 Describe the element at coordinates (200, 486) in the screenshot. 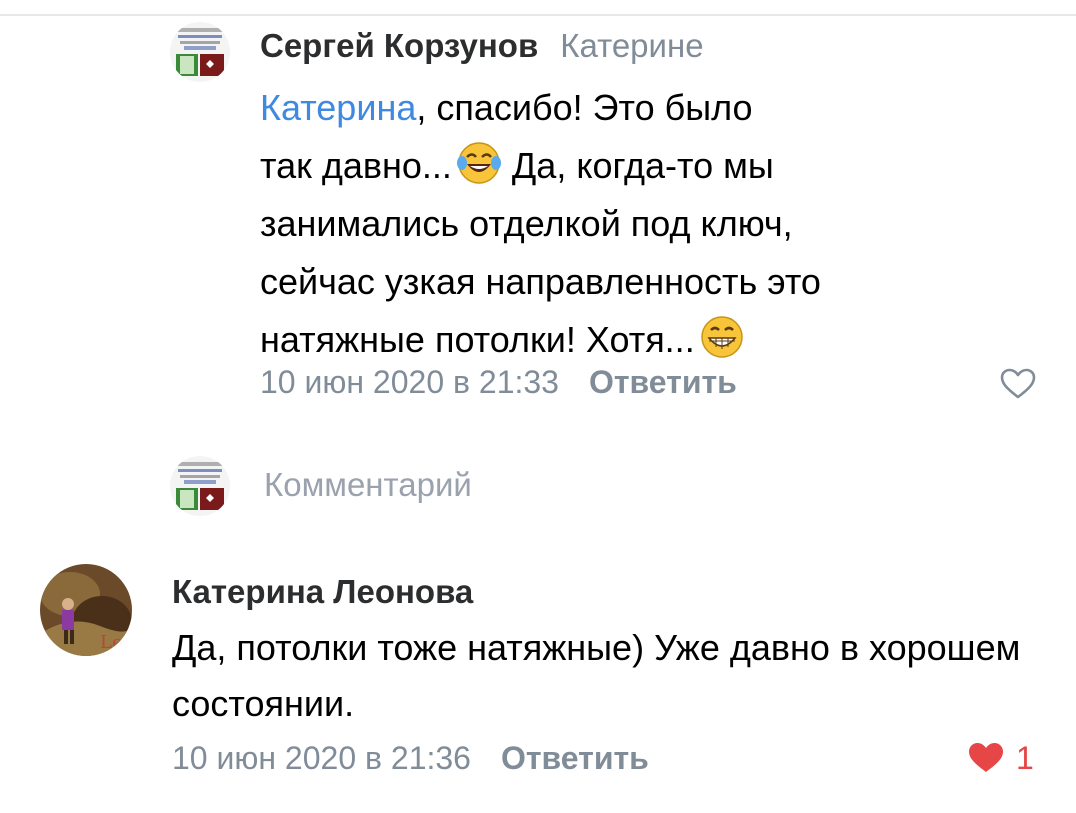

I see `avatar-current-user` at that location.